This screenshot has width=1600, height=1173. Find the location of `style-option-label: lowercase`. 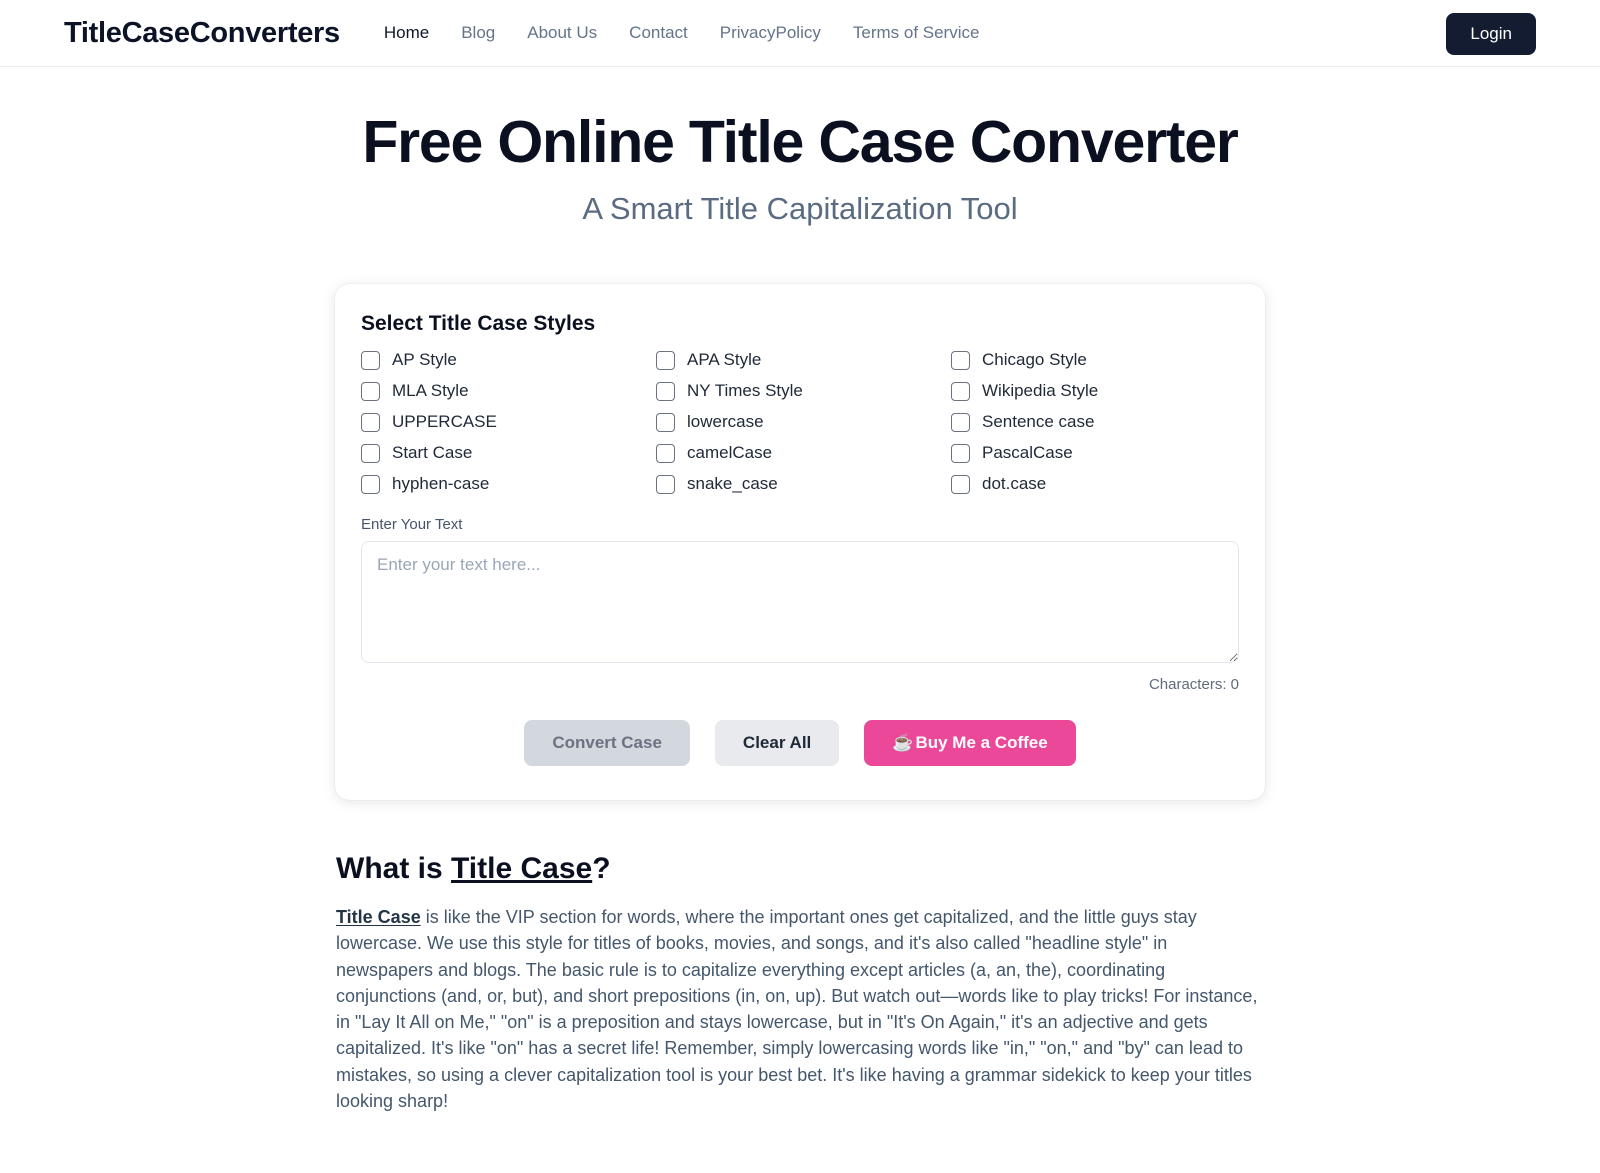

style-option-label: lowercase is located at coordinates (725, 422).